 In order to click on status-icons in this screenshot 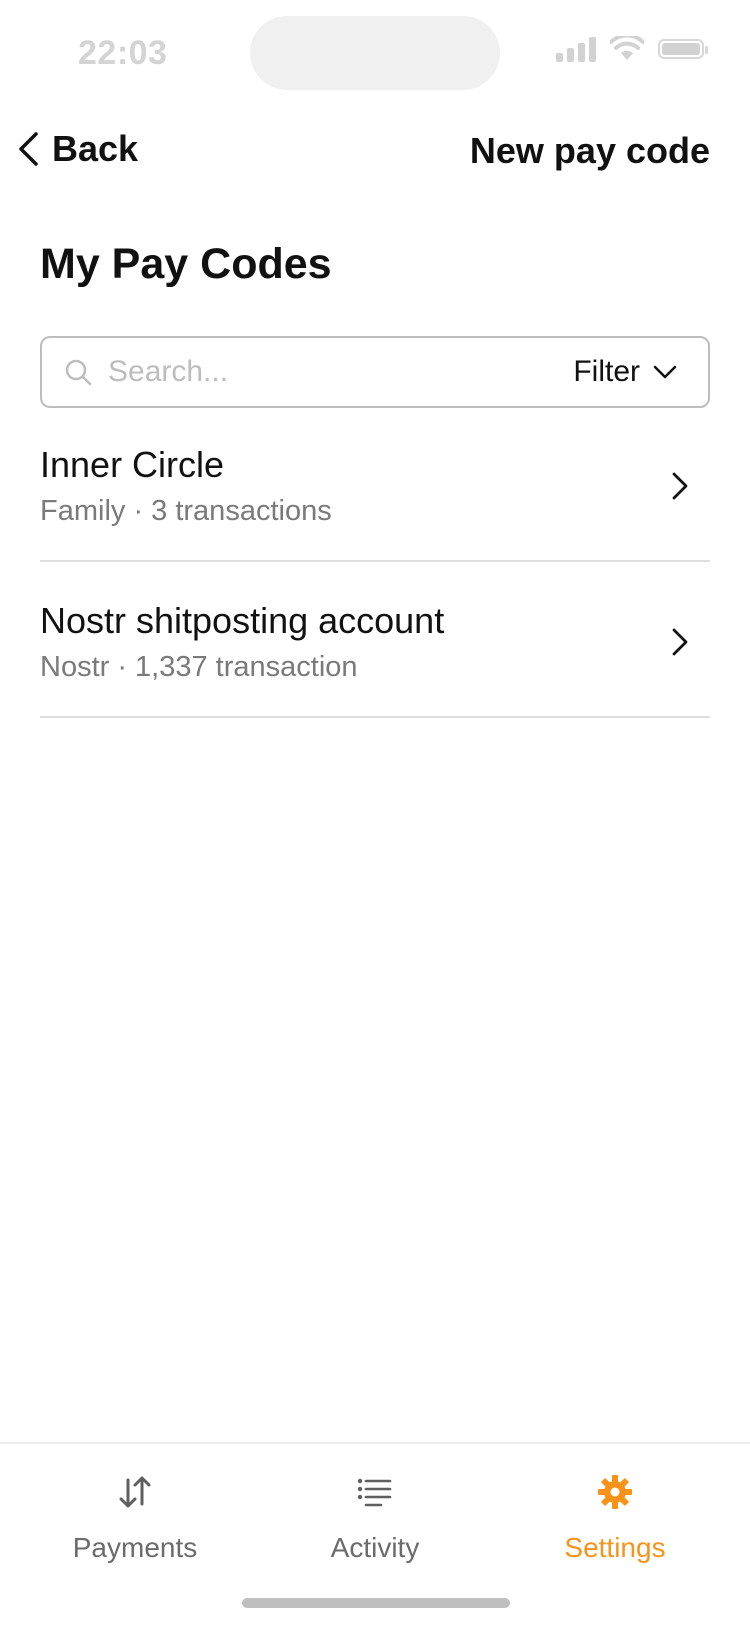, I will do `click(632, 49)`.